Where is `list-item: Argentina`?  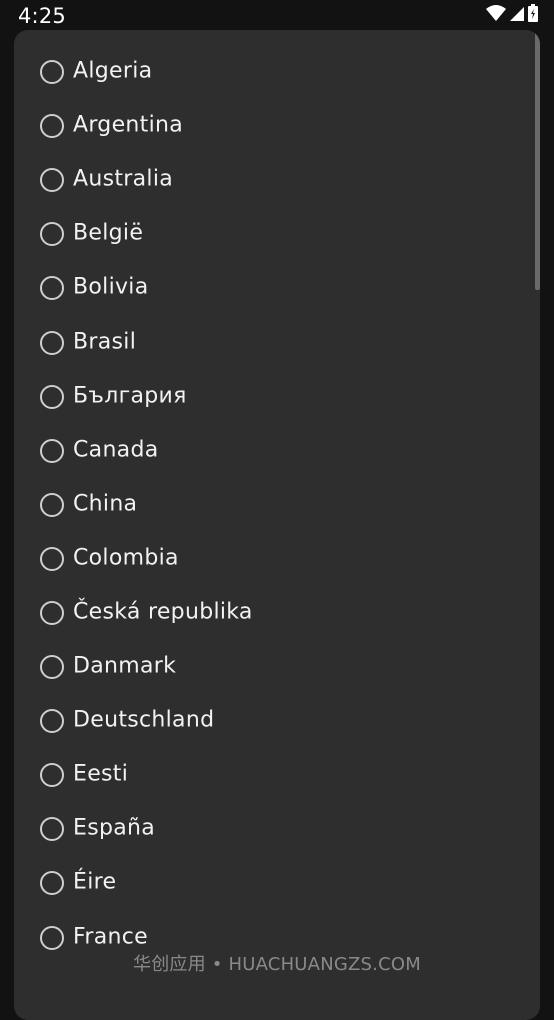 list-item: Argentina is located at coordinates (277, 126).